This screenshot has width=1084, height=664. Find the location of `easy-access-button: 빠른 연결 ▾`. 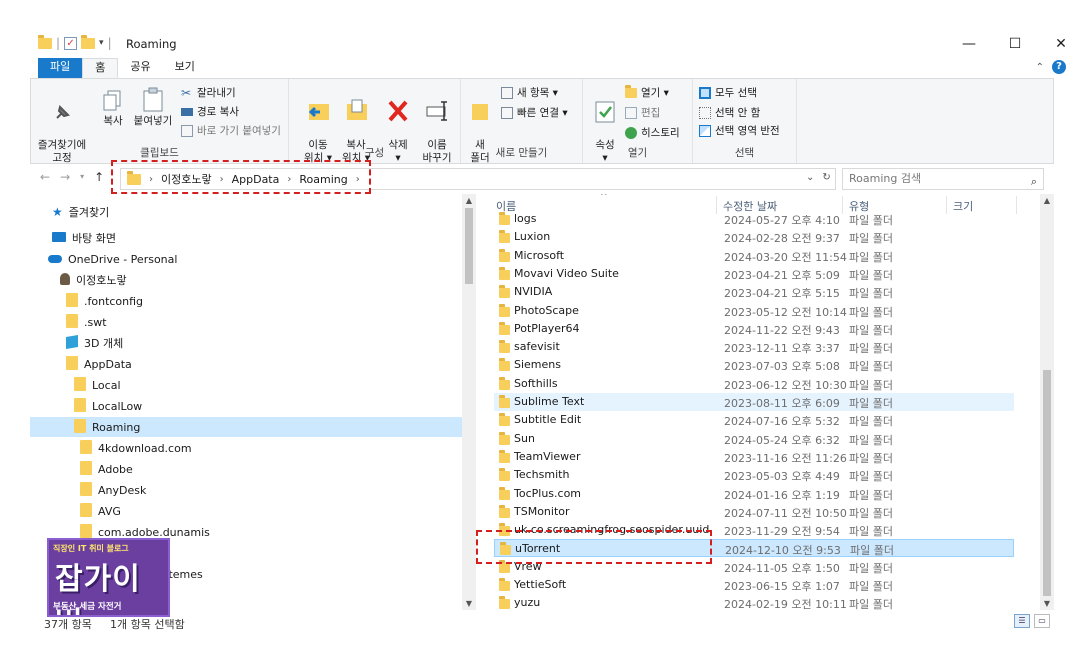

easy-access-button: 빠른 연결 ▾ is located at coordinates (534, 112).